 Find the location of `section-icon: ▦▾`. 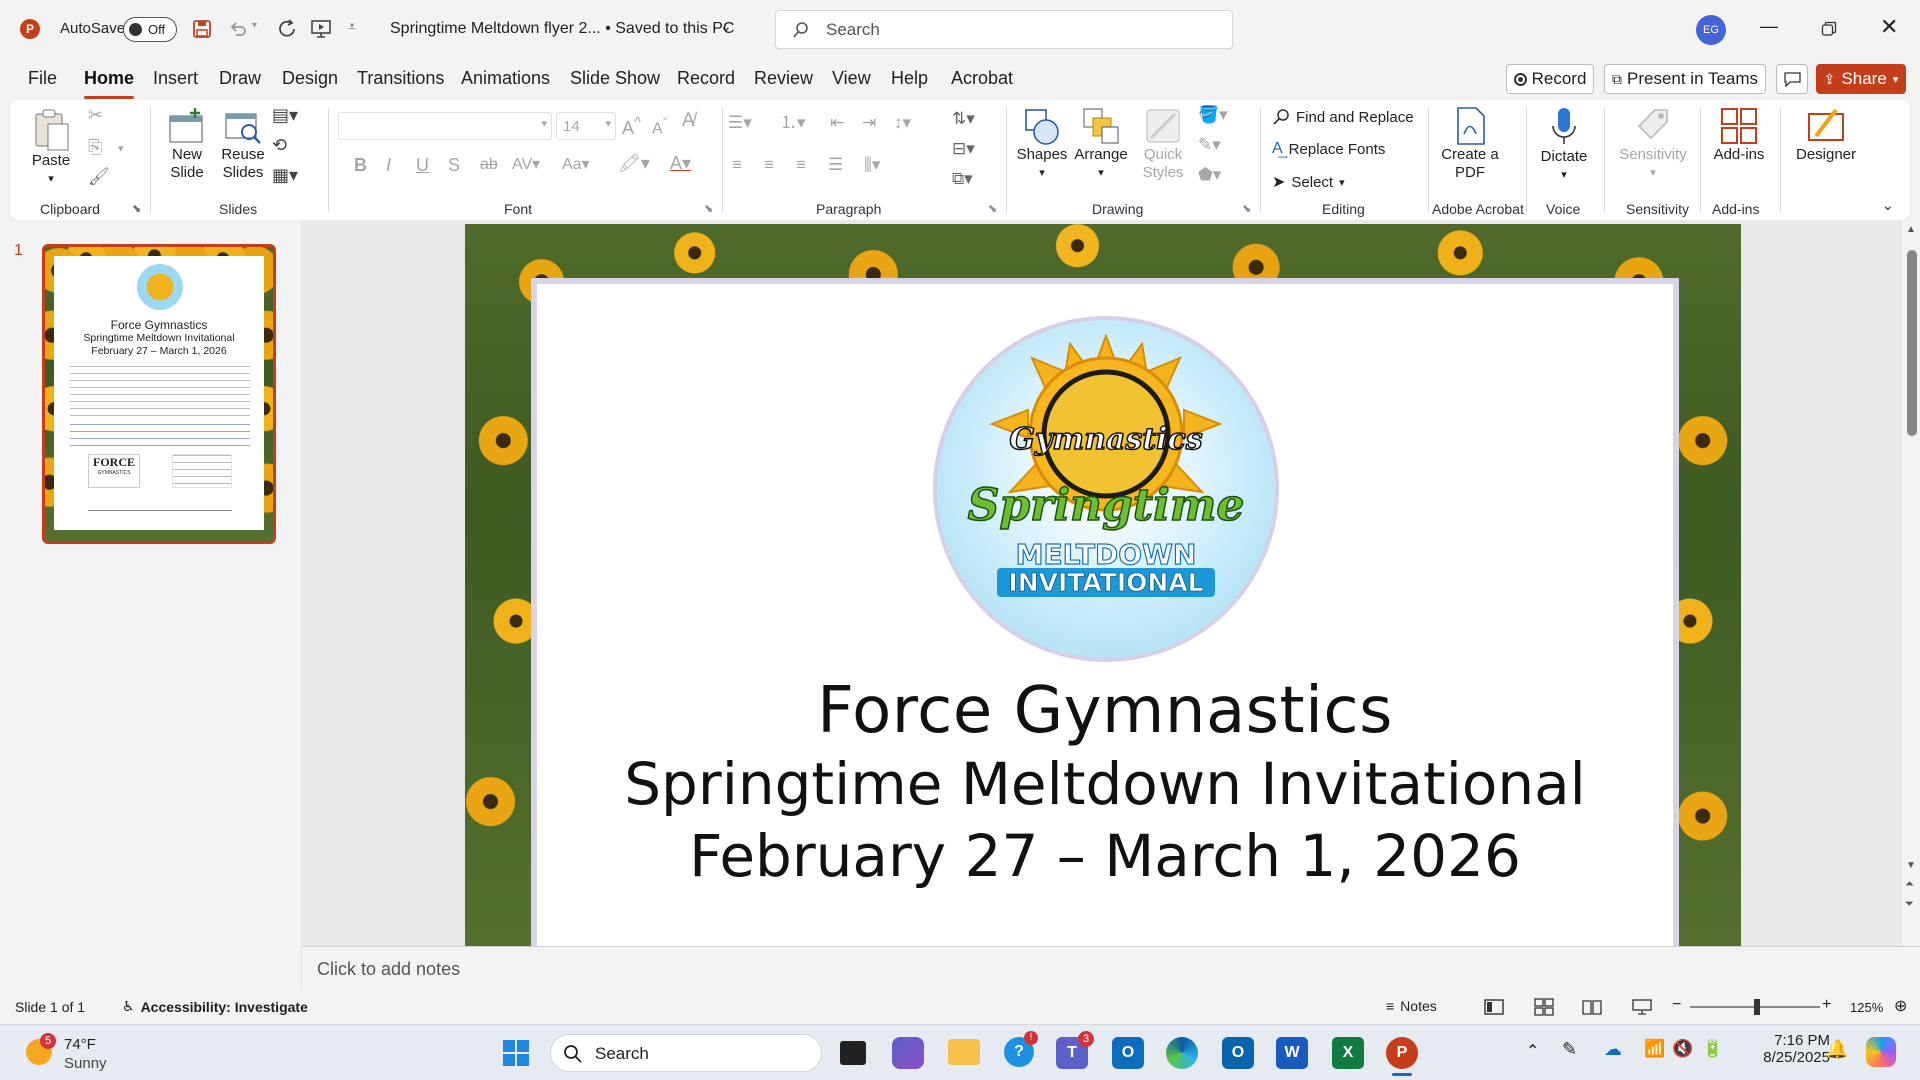

section-icon: ▦▾ is located at coordinates (285, 175).